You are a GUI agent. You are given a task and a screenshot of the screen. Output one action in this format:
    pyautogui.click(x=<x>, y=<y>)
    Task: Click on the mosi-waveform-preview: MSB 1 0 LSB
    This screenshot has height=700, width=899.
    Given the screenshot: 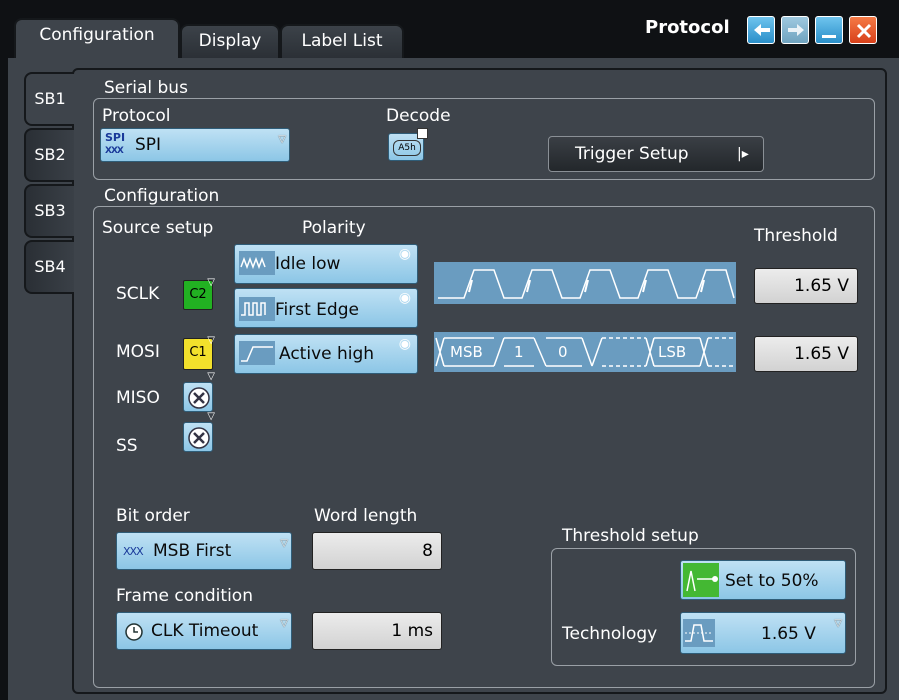 What is the action you would take?
    pyautogui.click(x=585, y=352)
    